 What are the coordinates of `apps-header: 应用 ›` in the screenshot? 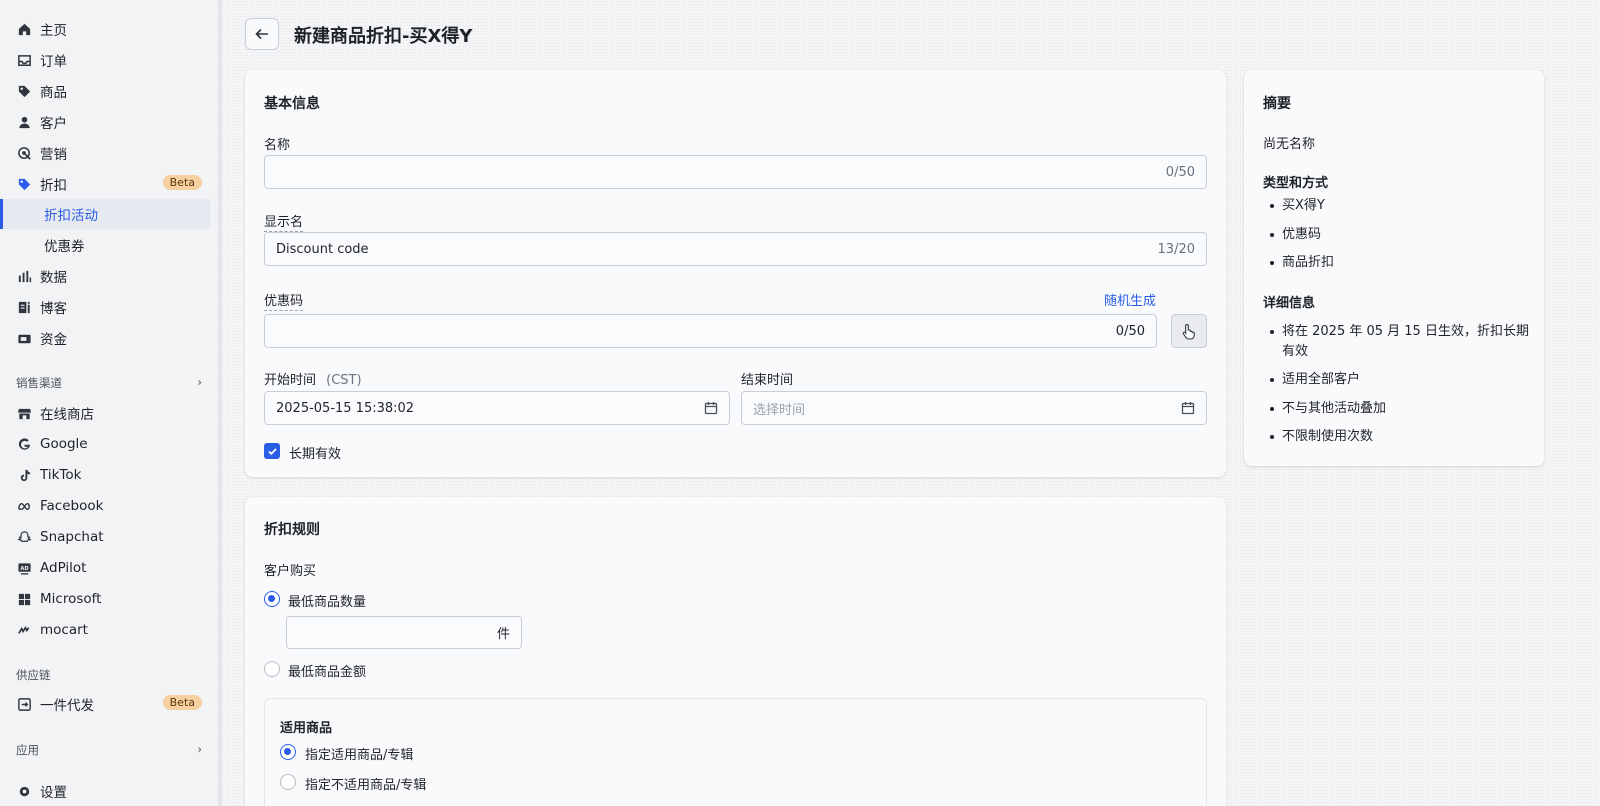 It's located at (109, 750).